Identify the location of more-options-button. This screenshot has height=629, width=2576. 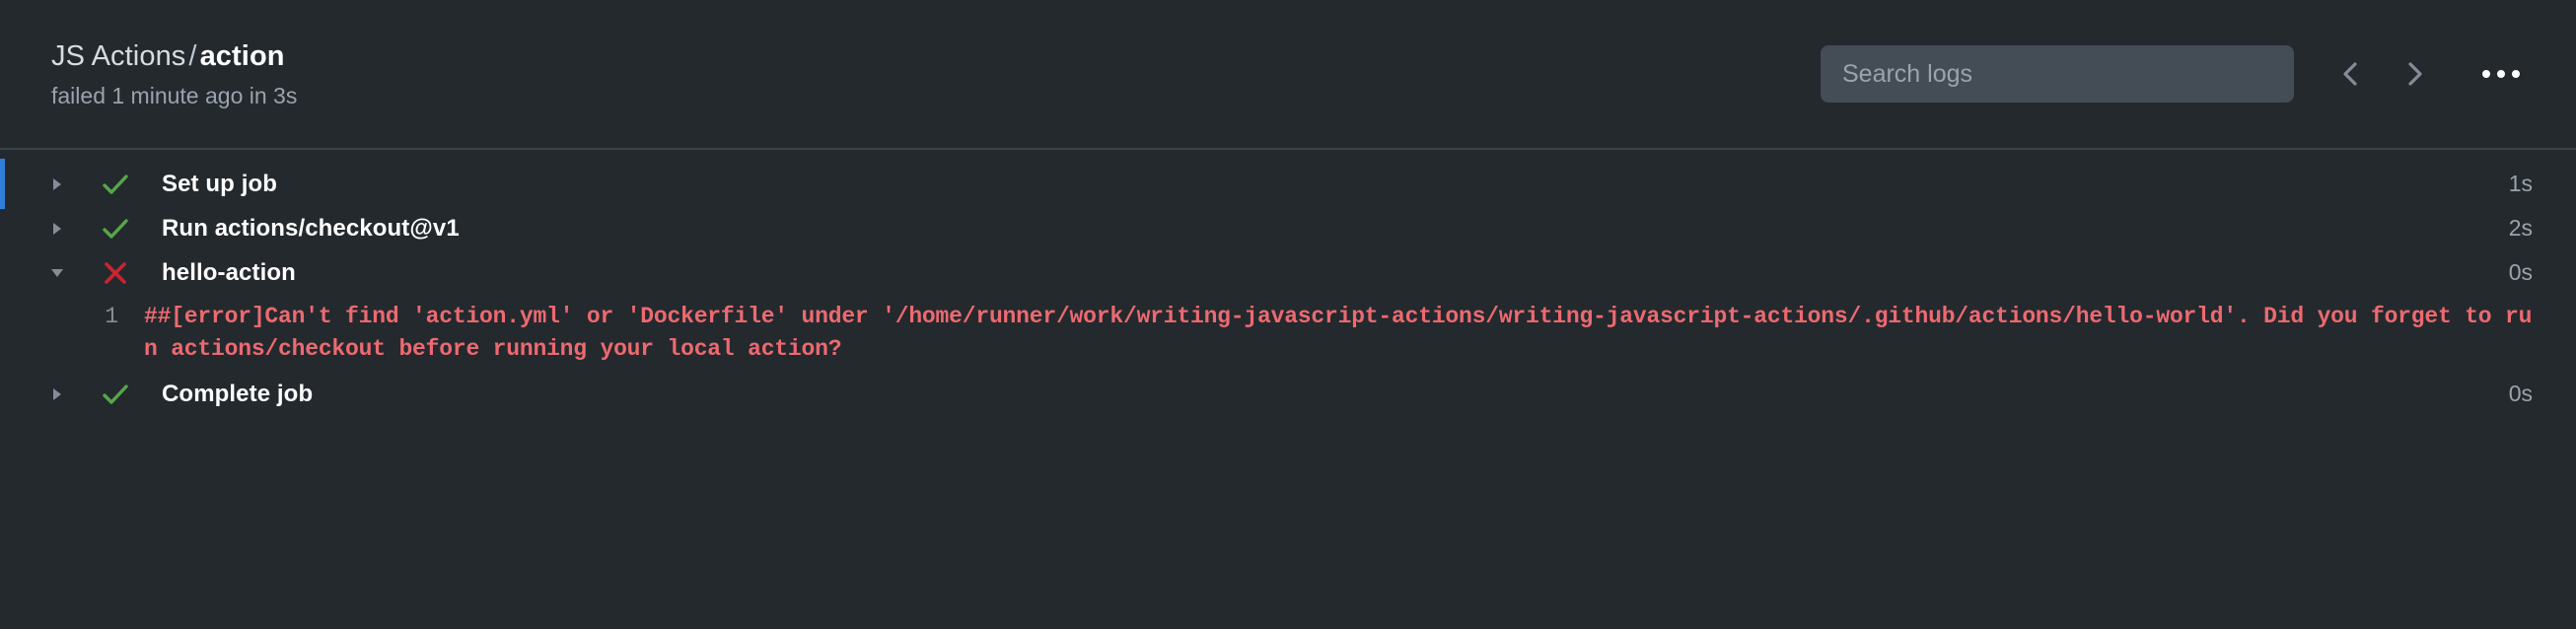
(2501, 74).